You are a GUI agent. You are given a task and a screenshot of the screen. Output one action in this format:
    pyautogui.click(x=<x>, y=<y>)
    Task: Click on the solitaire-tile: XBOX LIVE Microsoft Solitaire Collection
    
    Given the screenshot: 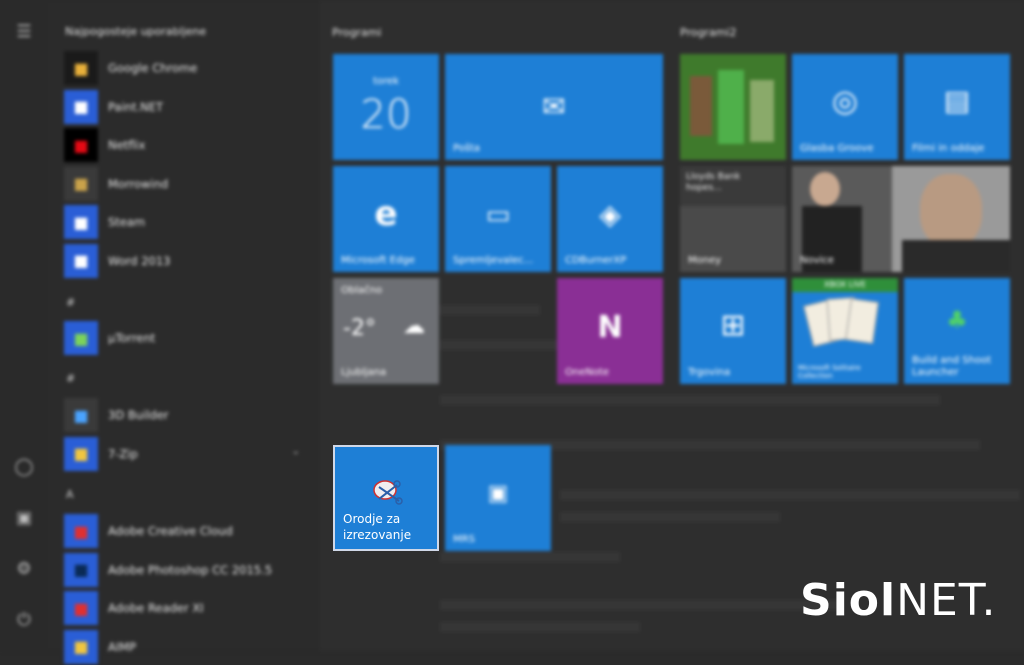 What is the action you would take?
    pyautogui.click(x=845, y=331)
    